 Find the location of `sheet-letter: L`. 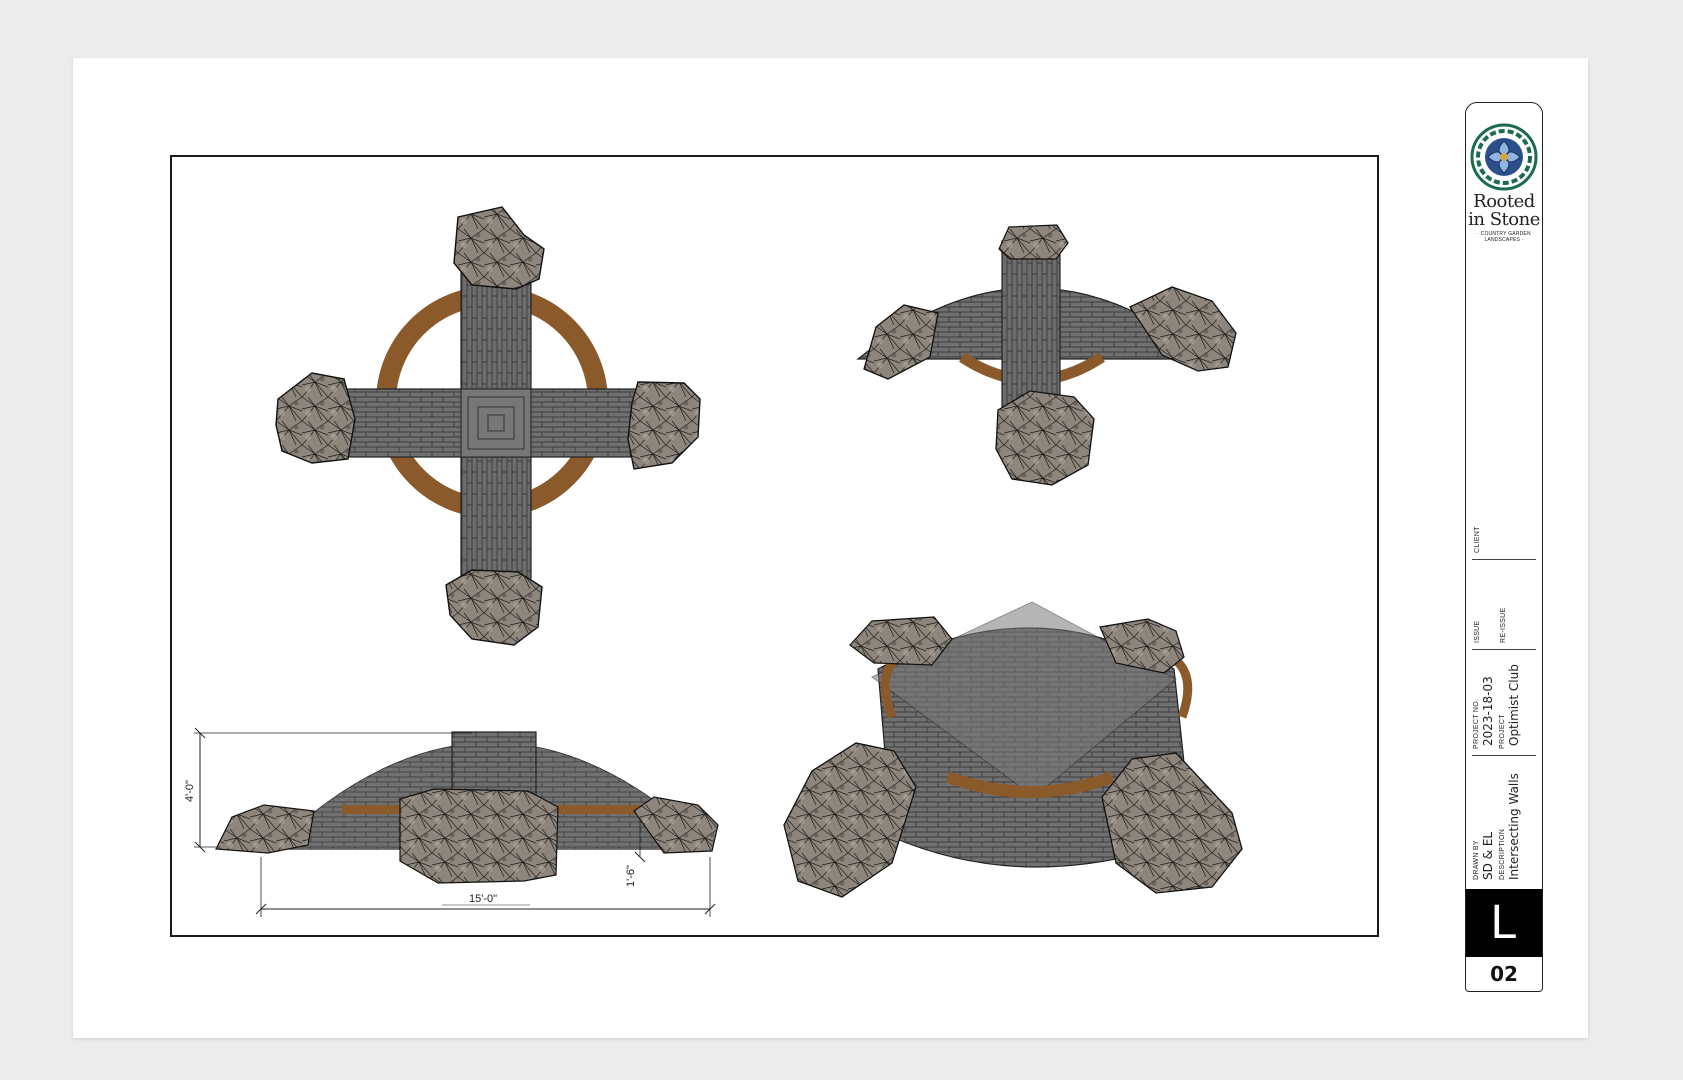

sheet-letter: L is located at coordinates (1504, 923).